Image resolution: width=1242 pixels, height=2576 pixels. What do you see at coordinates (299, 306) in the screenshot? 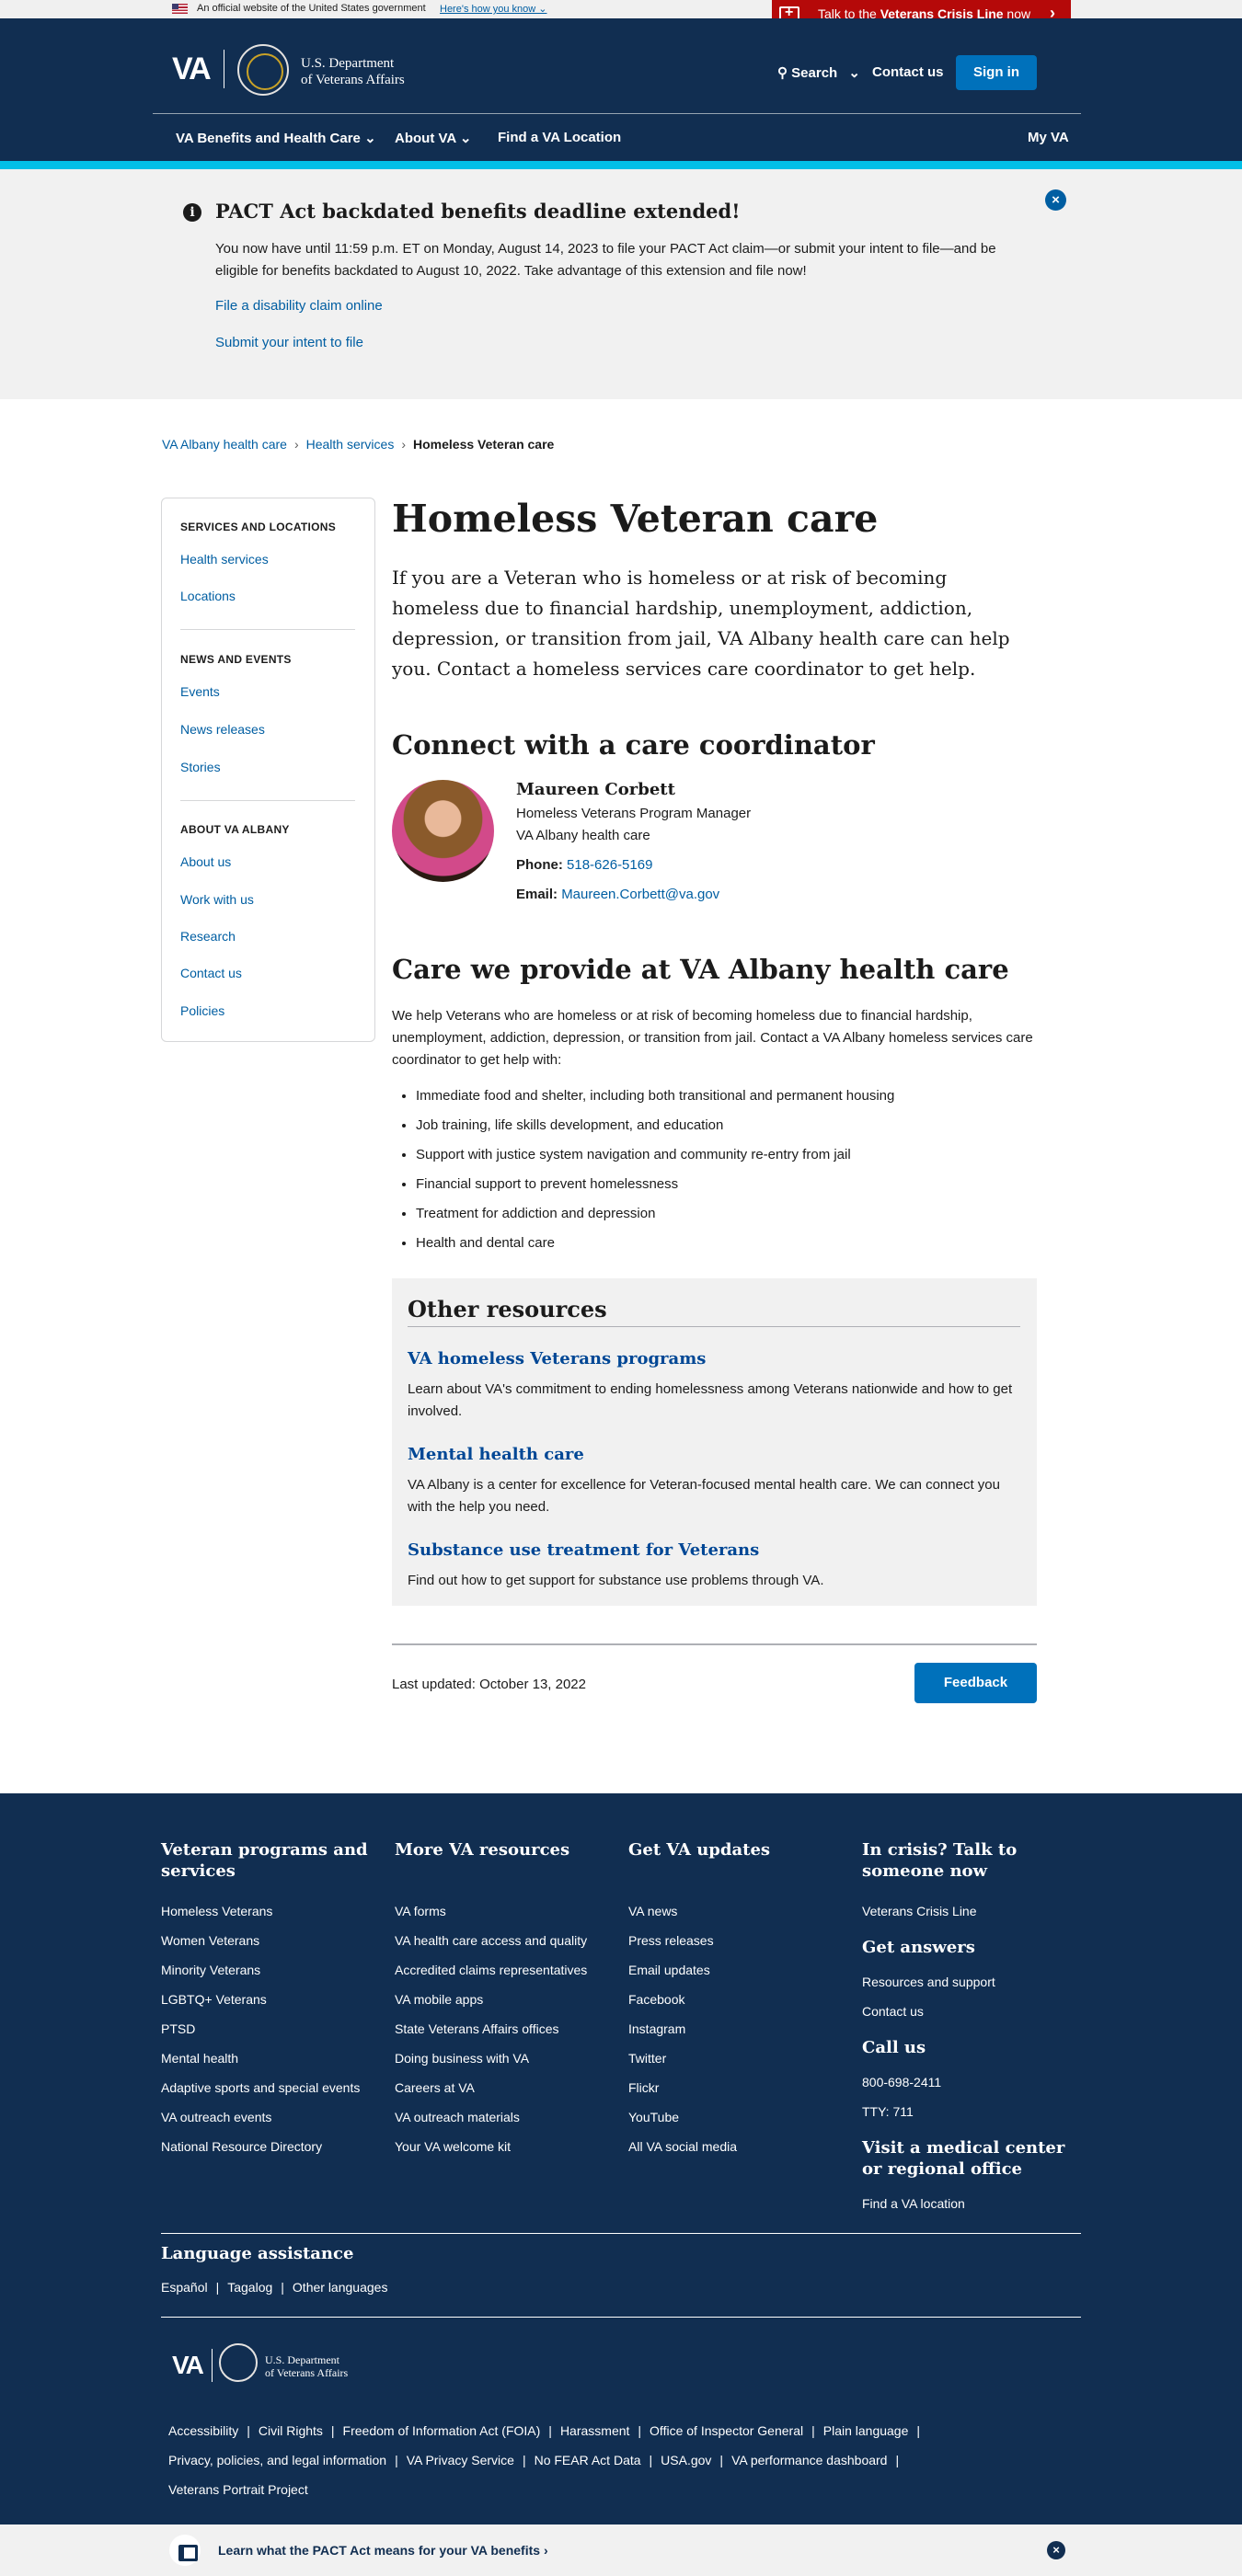
I see `file-claim-link: File a disability claim online` at bounding box center [299, 306].